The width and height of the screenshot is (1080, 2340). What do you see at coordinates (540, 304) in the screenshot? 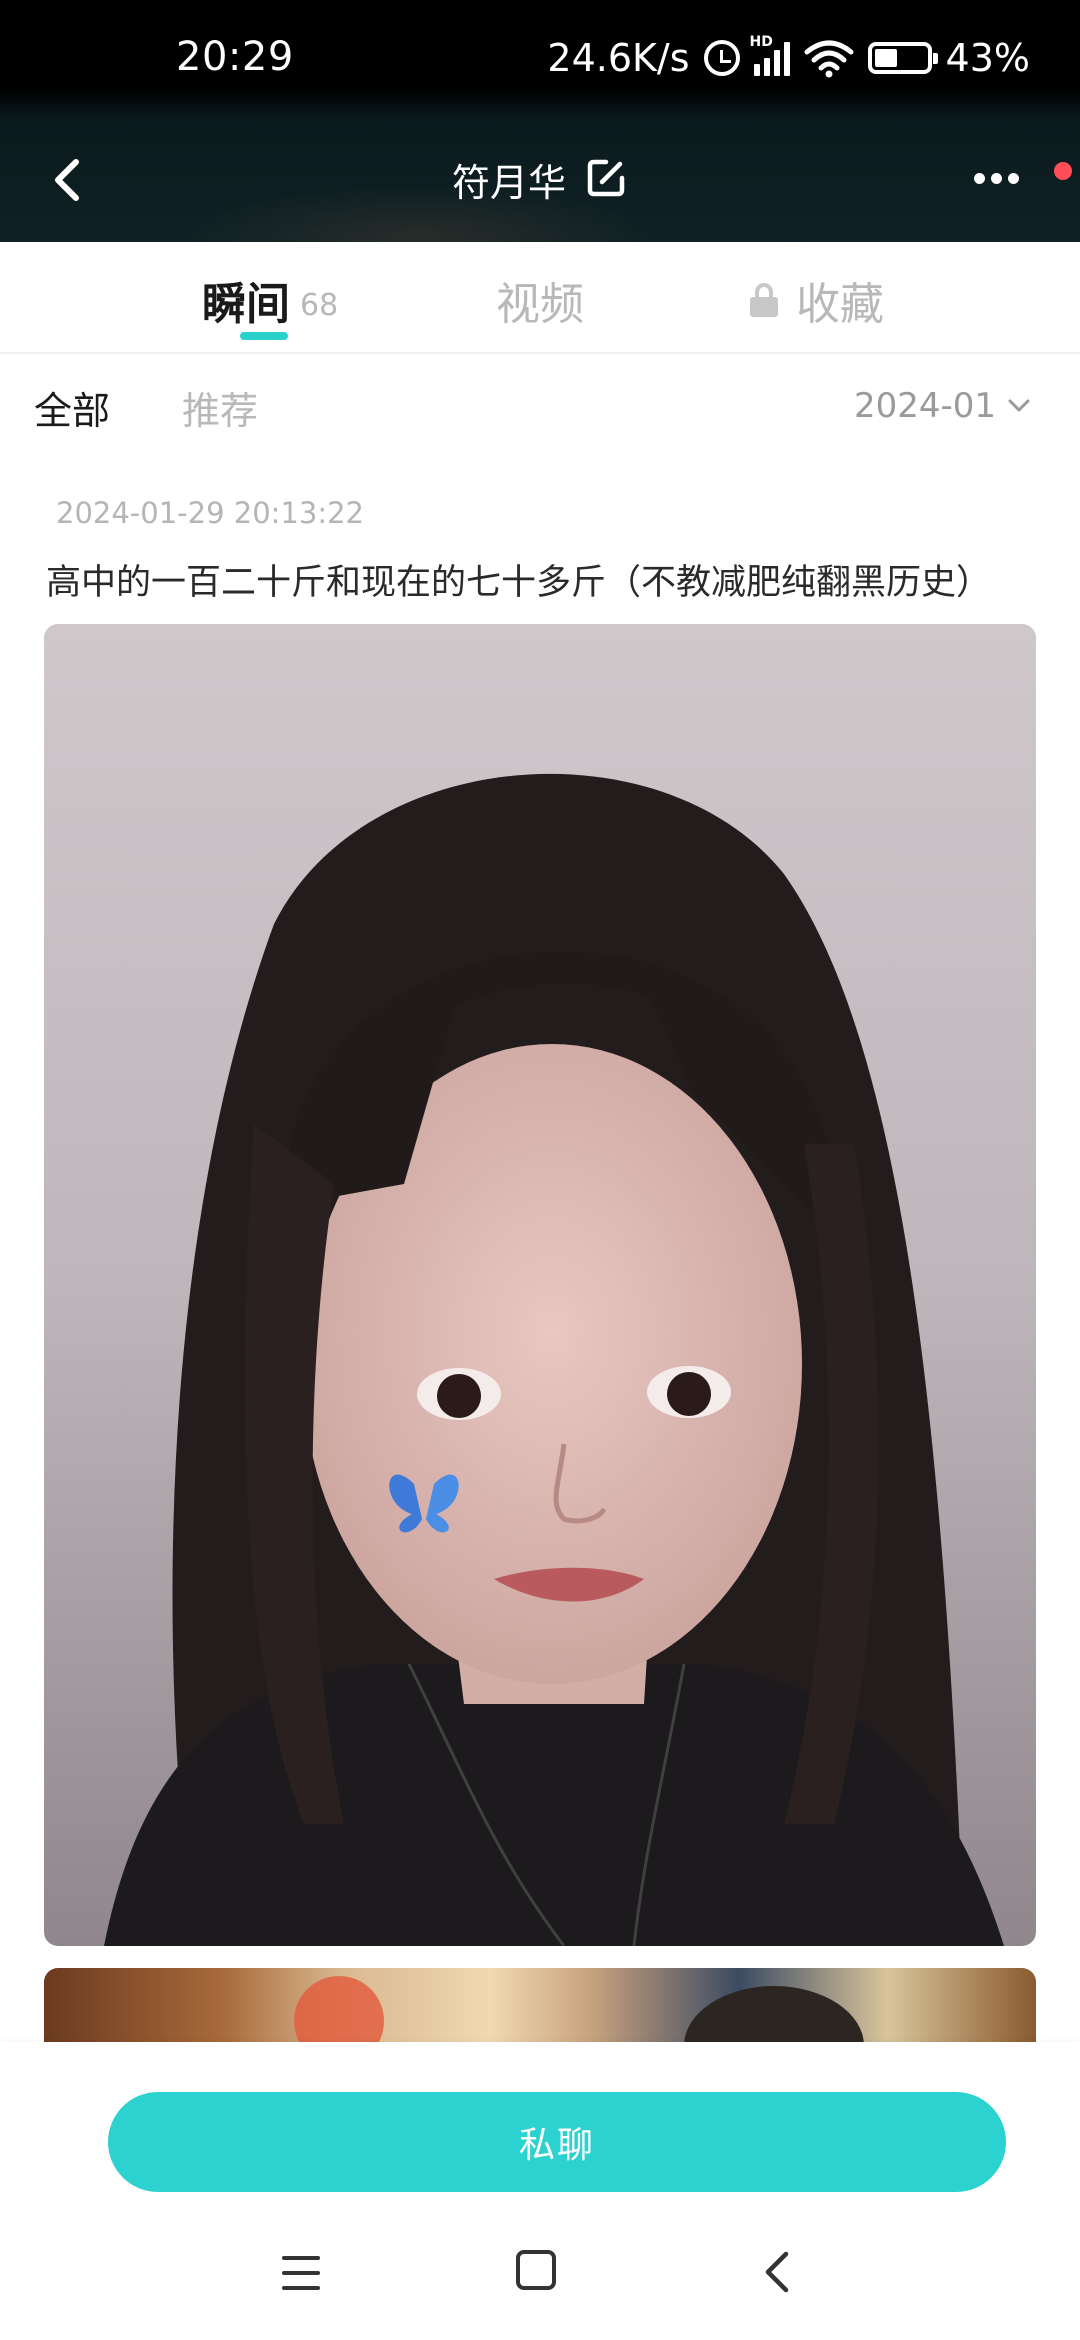
I see `tab-videos-label: 视频` at bounding box center [540, 304].